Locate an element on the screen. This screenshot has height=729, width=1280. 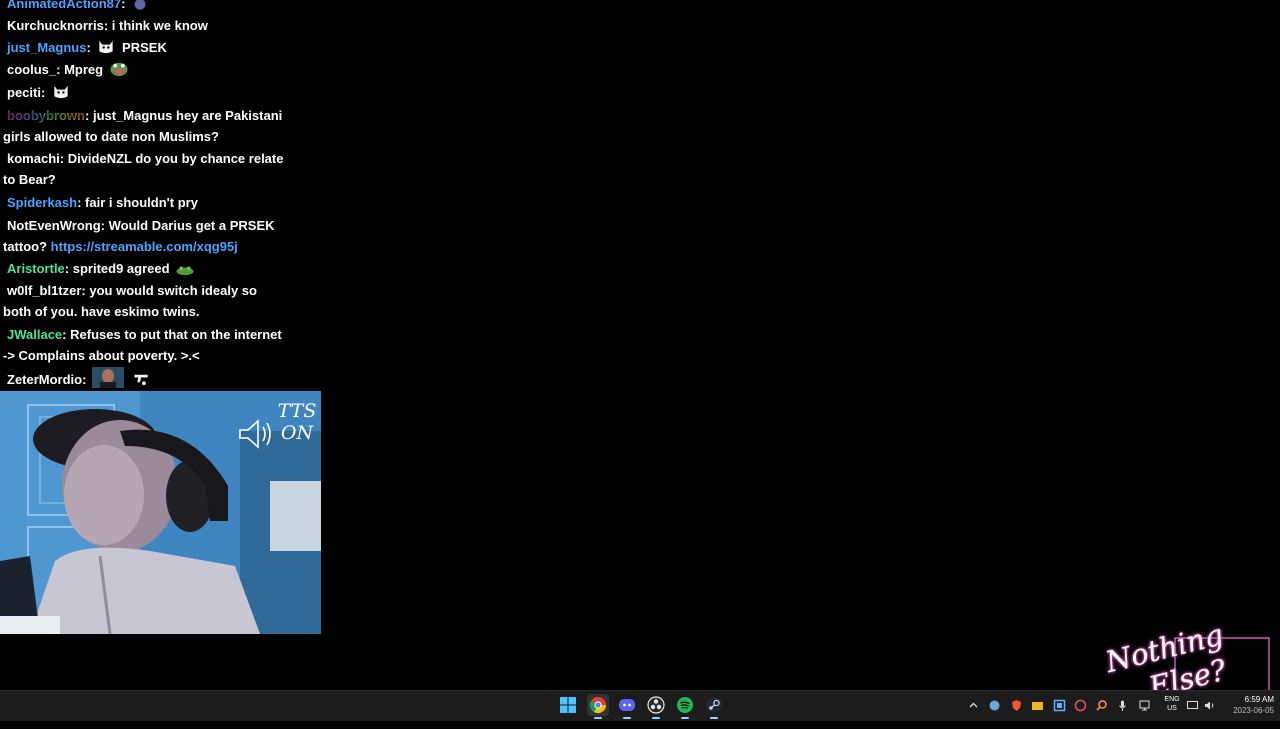
windows-icon is located at coordinates (568, 705).